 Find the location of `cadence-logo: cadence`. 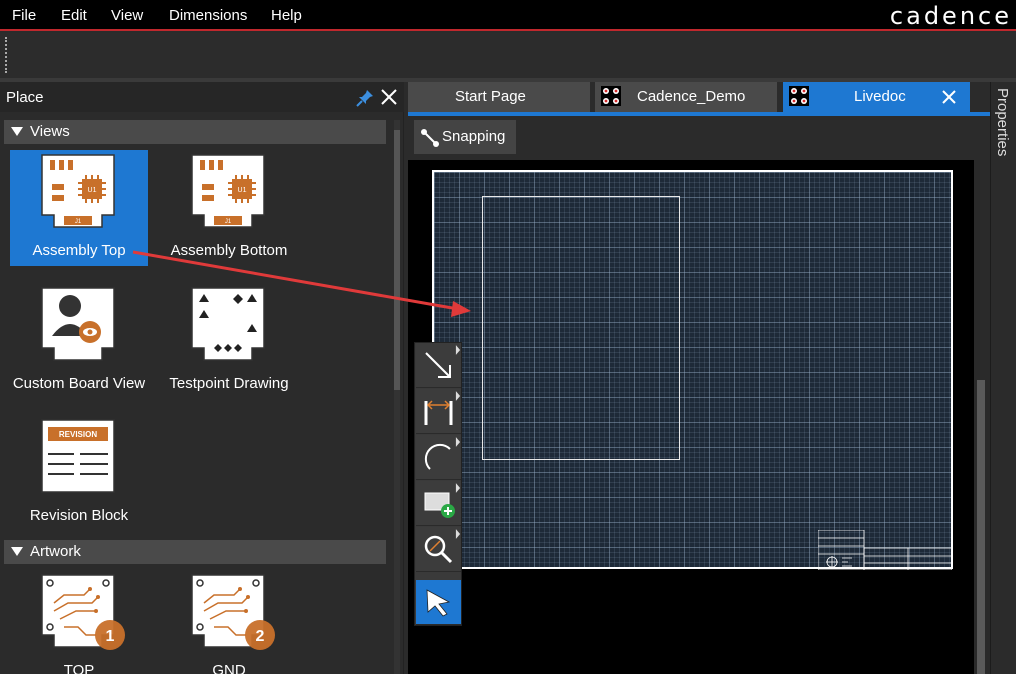

cadence-logo: cadence is located at coordinates (950, 16).